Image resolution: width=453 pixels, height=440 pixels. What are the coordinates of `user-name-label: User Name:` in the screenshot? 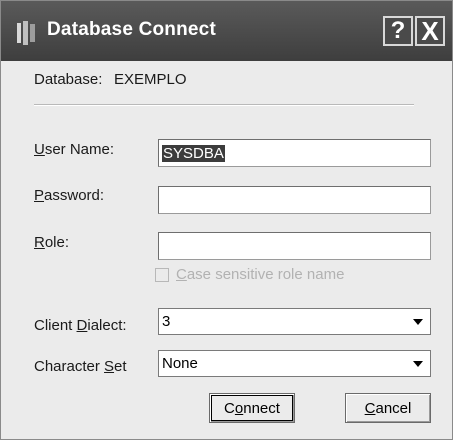 It's located at (74, 149).